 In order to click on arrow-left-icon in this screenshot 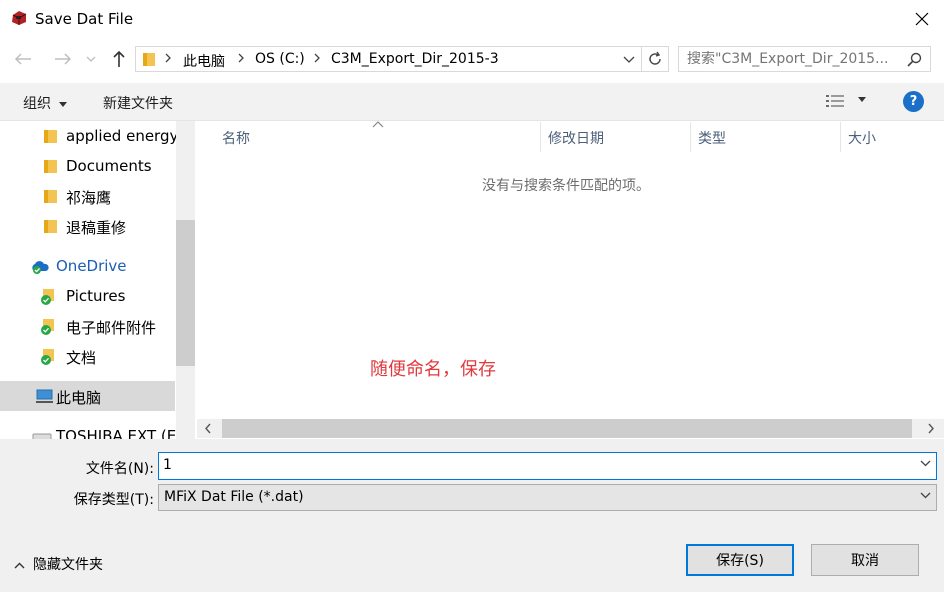, I will do `click(22, 59)`.